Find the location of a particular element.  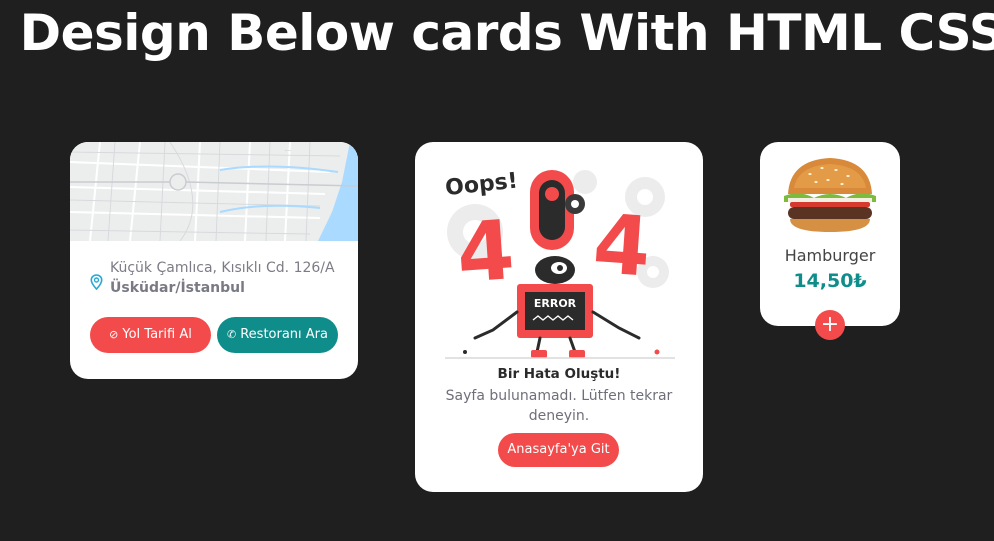

location-pin-icon is located at coordinates (96, 282).